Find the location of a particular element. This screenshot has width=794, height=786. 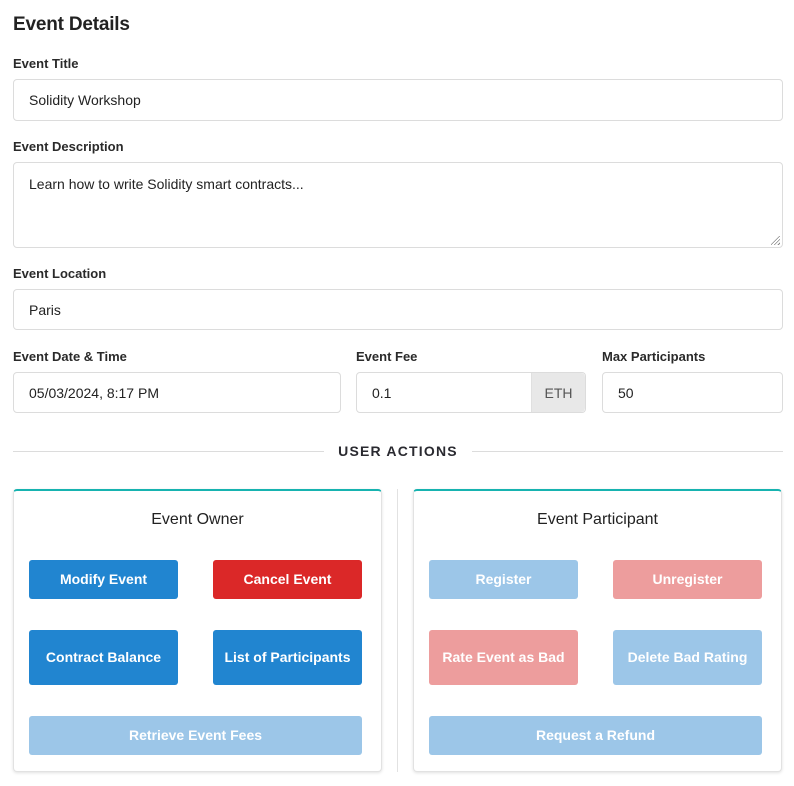

retrieve-event-fees-button: Retrieve Event Fees is located at coordinates (195, 735).